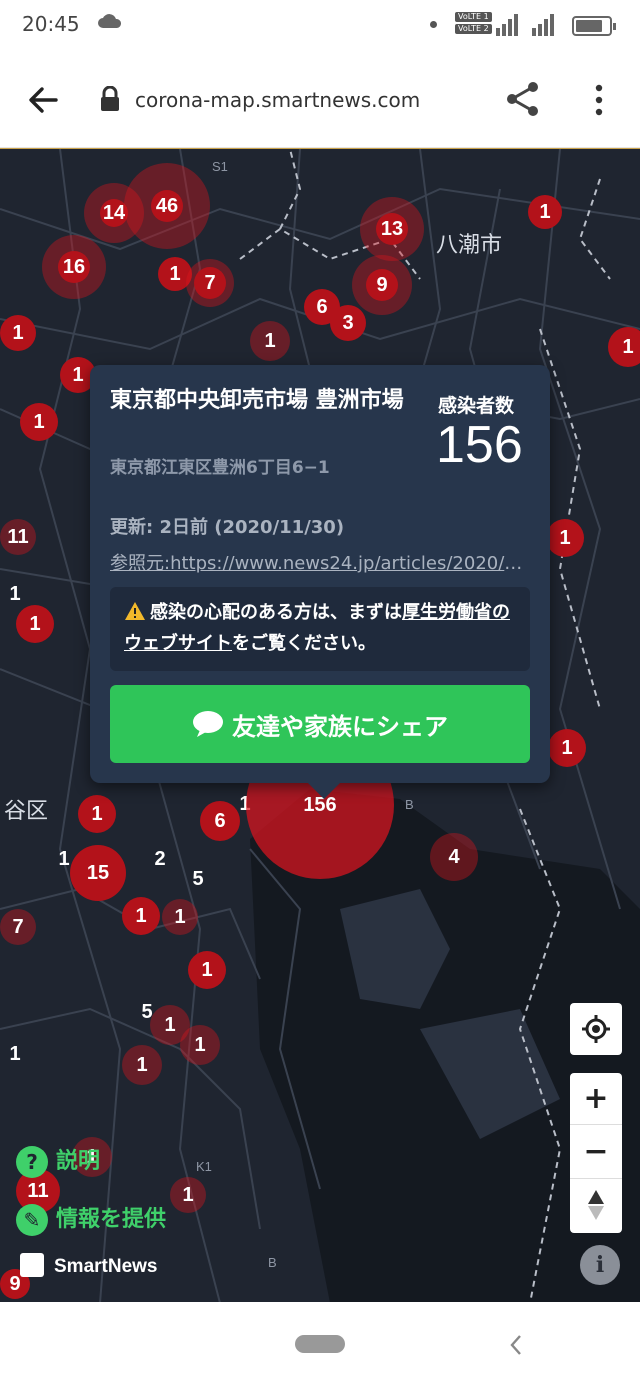  Describe the element at coordinates (340, 726) in the screenshot. I see `share-button-label: 友達や家族にシェア` at that location.